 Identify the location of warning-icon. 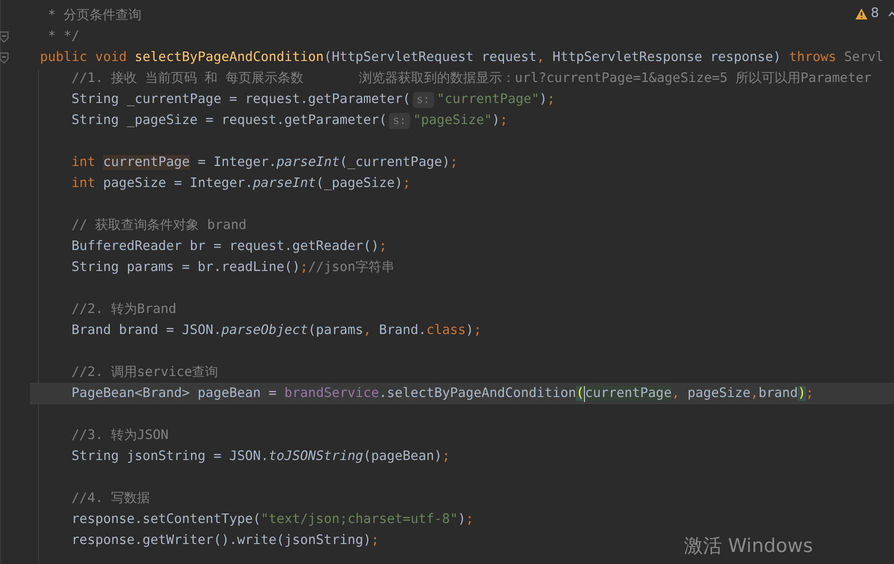
(861, 14).